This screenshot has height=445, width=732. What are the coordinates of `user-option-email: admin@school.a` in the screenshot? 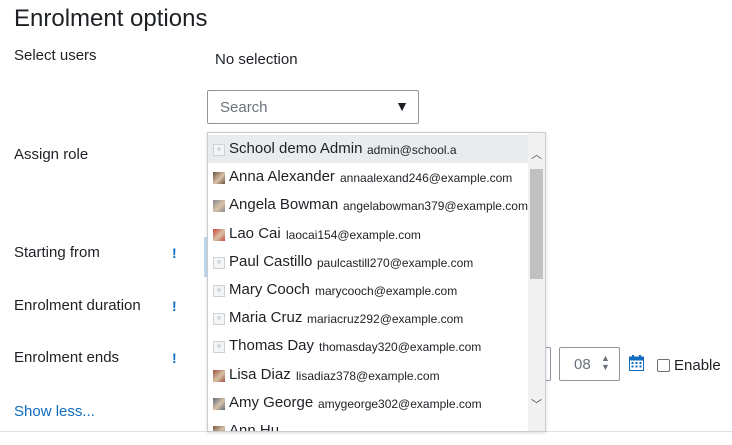 It's located at (412, 150).